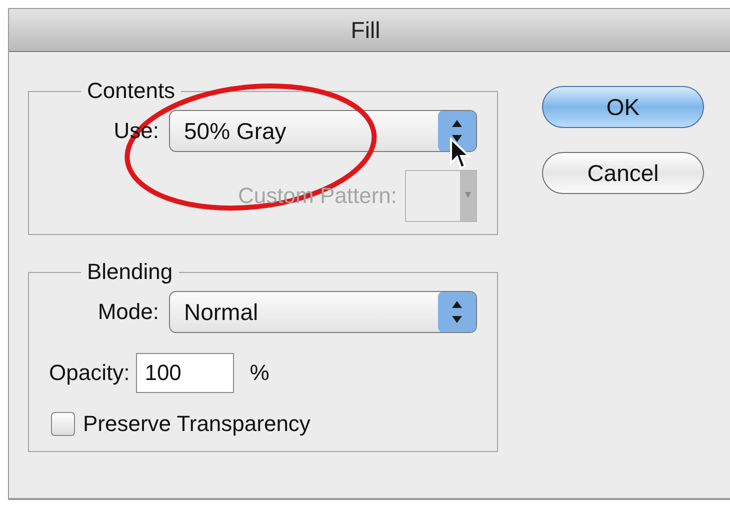  What do you see at coordinates (323, 312) in the screenshot?
I see `mode-dropdown: Normal` at bounding box center [323, 312].